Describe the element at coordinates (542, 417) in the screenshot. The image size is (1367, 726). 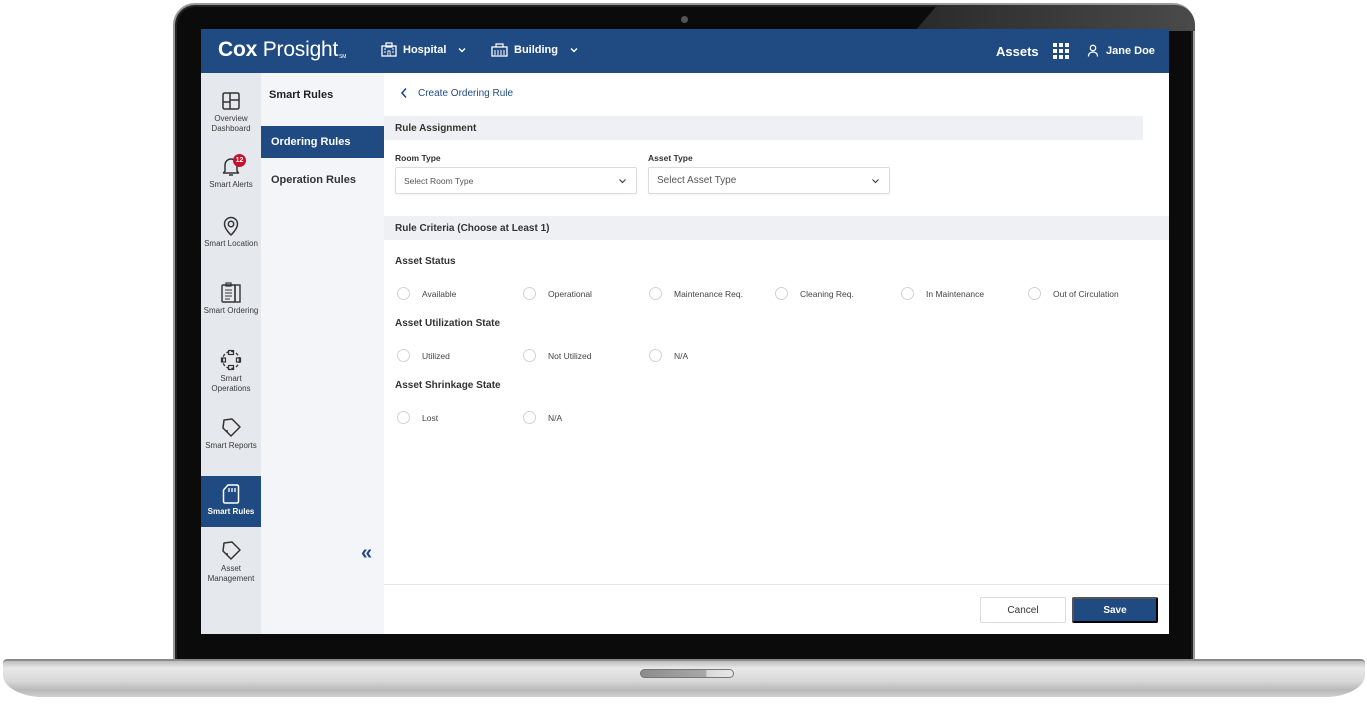
I see `radio-shrinkage-na: N/A` at that location.